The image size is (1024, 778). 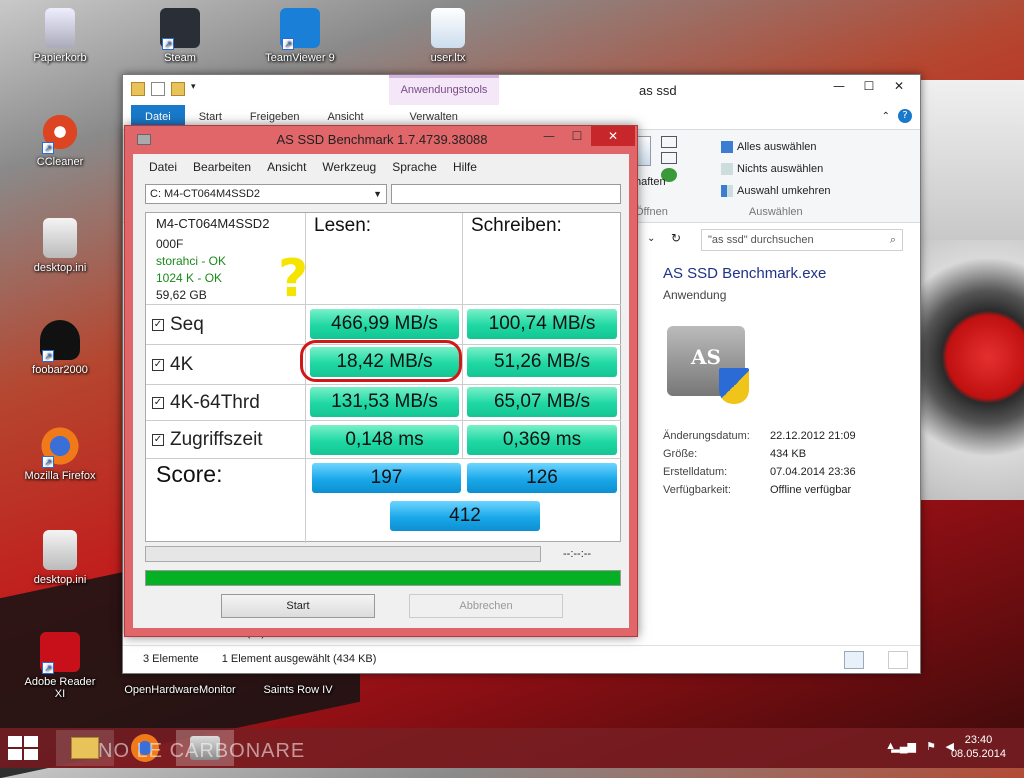 I want to click on start-button, so click(x=23, y=748).